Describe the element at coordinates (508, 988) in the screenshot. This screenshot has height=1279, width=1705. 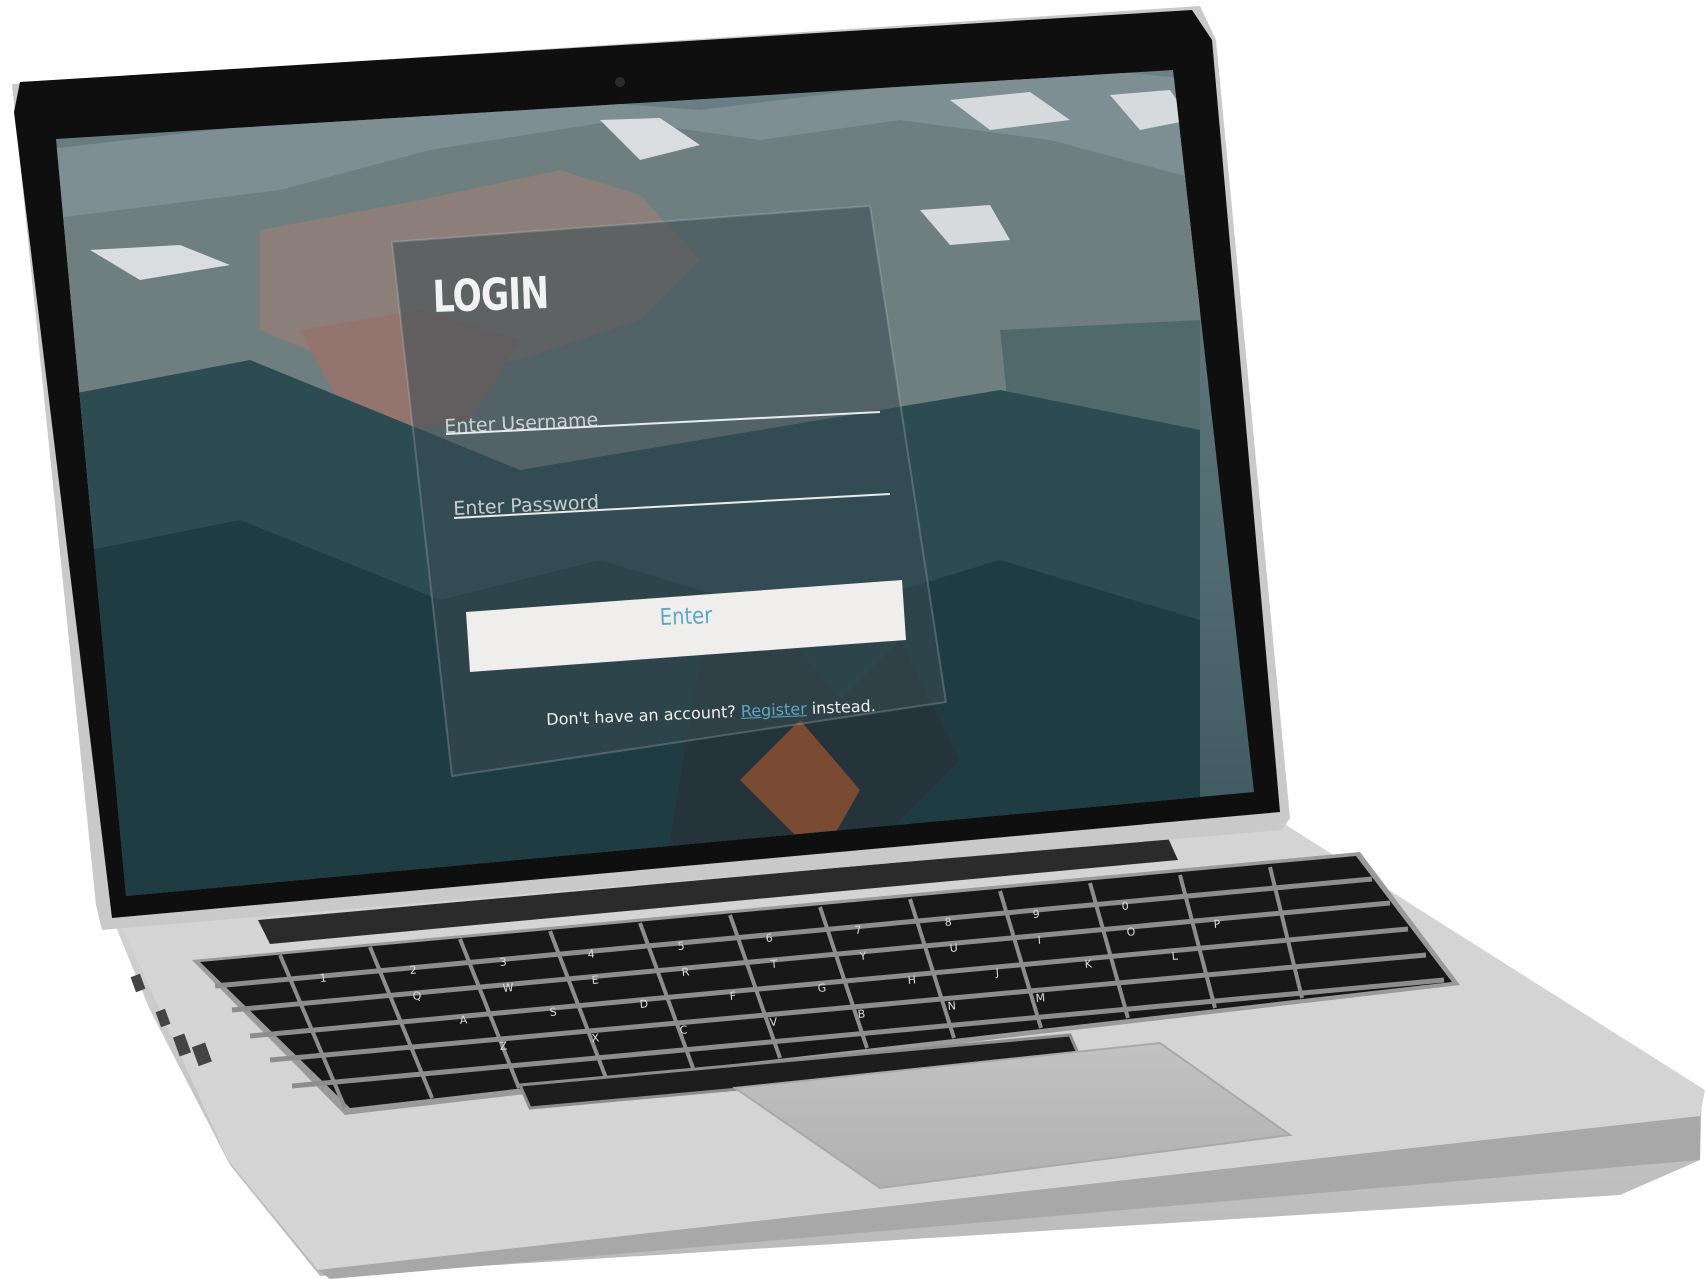
I see `svg-text: W` at that location.